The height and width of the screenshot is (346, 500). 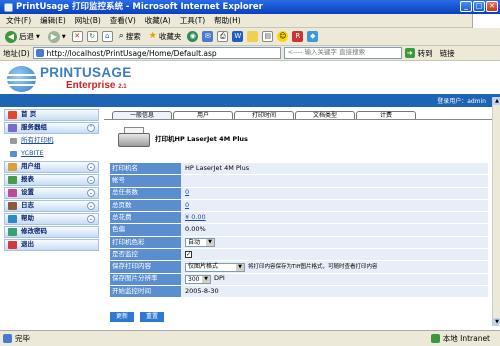 I want to click on discuss-icon: ▤, so click(x=268, y=36).